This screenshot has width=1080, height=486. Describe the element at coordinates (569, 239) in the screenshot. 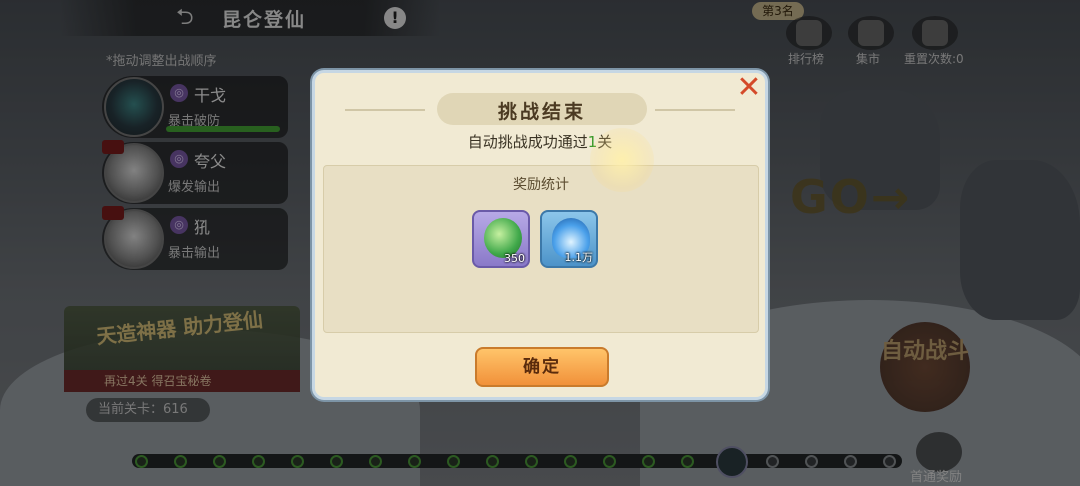

I see `reward-item-flame: 1.1万` at that location.